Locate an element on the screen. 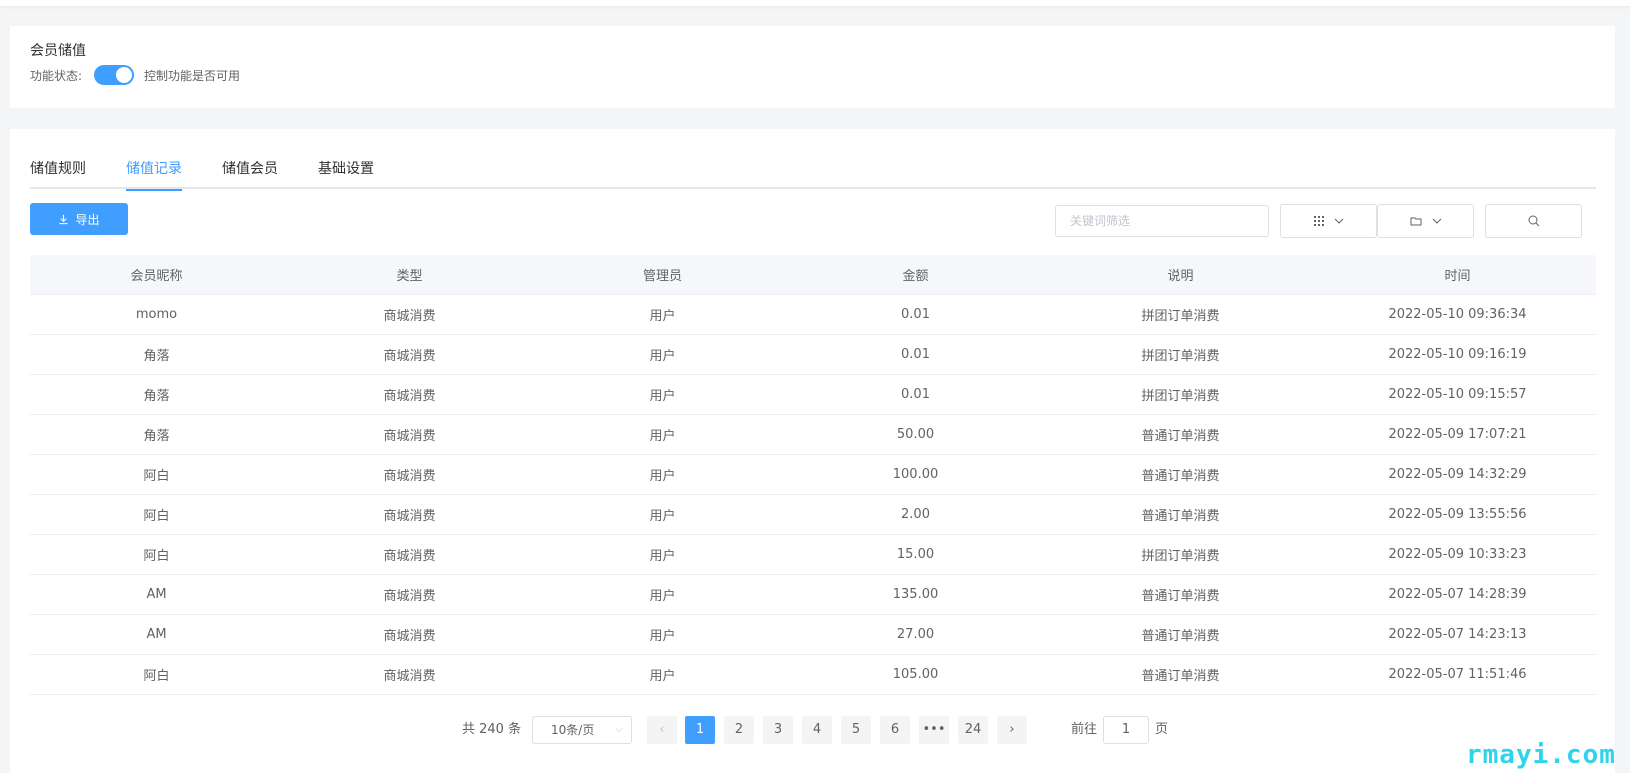 The width and height of the screenshot is (1630, 773). feature-card: 会员储值 功能状态: 控制功能是否可用 is located at coordinates (812, 67).